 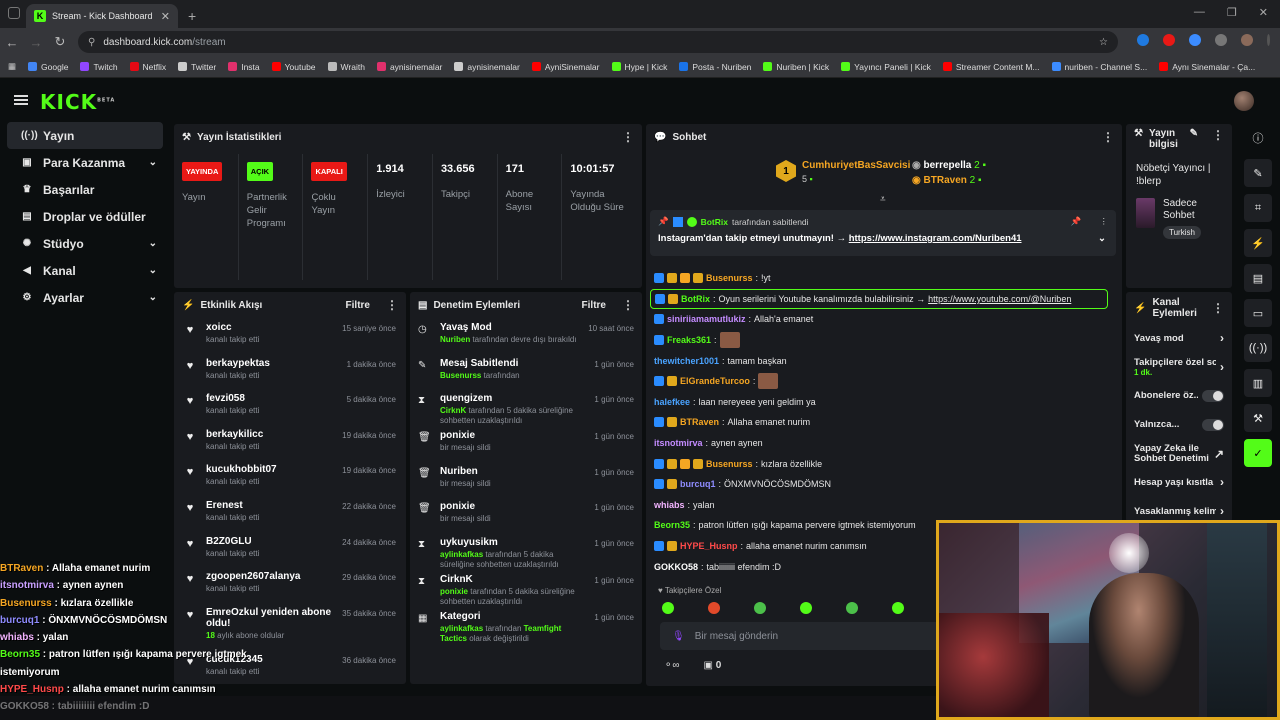 I want to click on activity-user: Erenest, so click(x=269, y=505).